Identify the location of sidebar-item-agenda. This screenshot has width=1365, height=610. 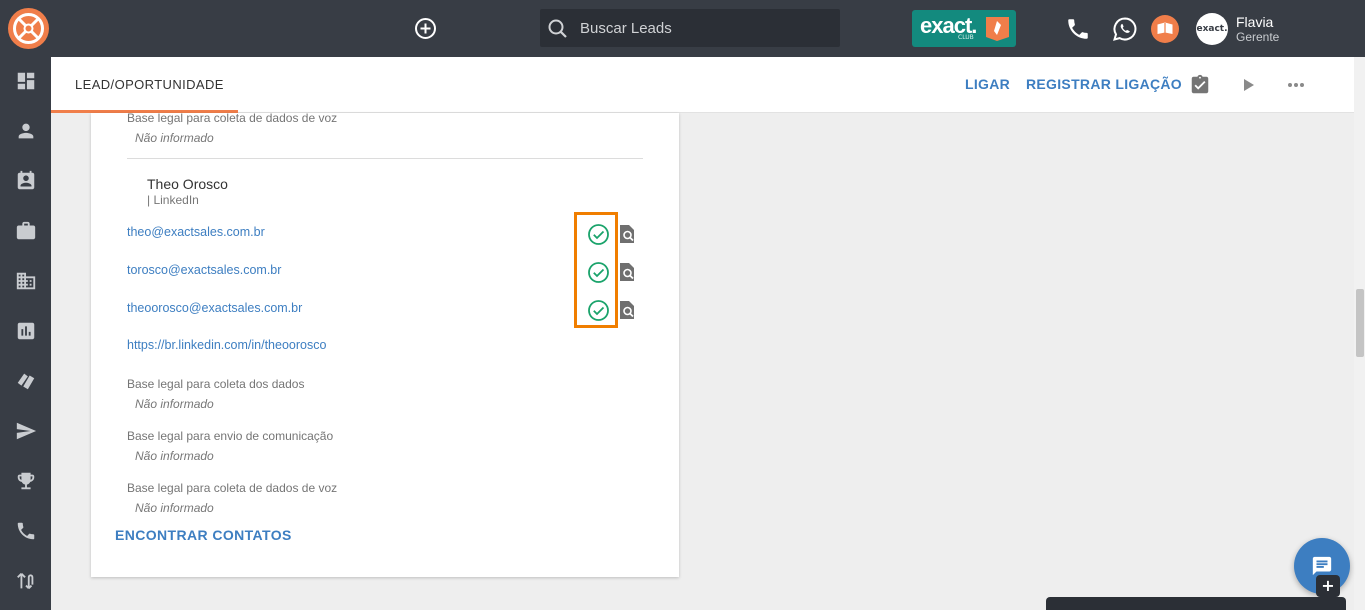
(26, 181).